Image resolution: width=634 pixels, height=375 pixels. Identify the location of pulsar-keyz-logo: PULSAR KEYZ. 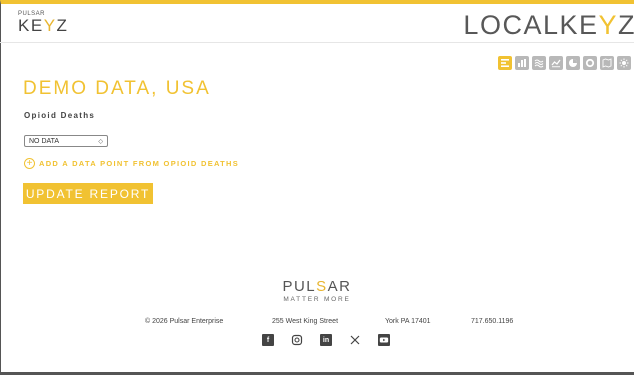
(43, 23).